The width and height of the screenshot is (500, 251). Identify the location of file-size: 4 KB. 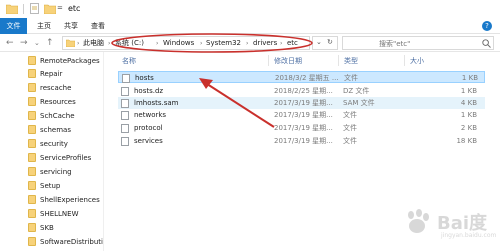
(468, 103).